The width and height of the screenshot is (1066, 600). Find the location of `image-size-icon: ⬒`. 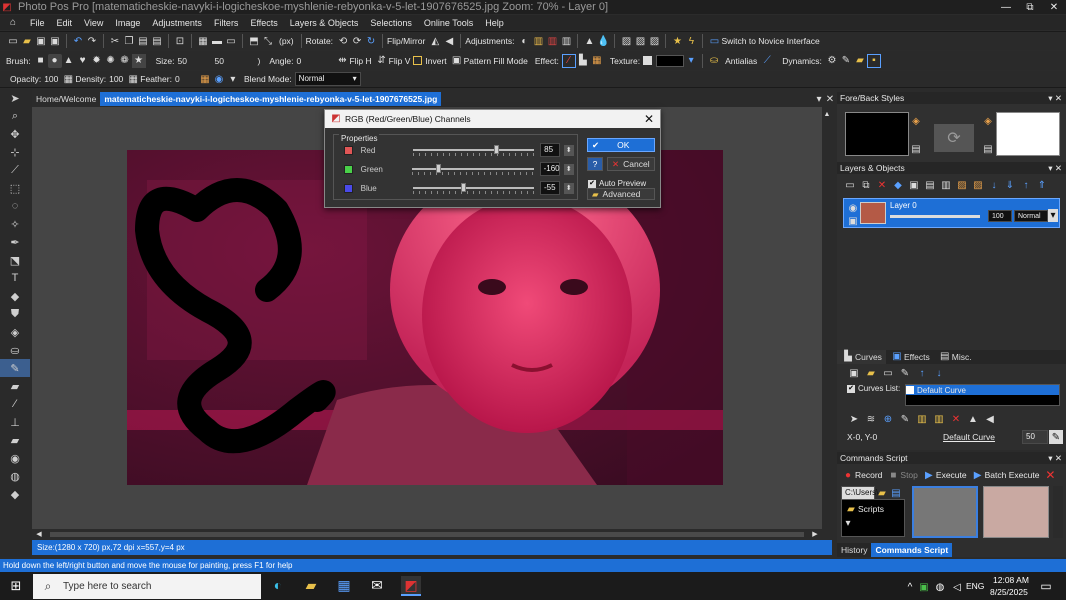

image-size-icon: ⬒ is located at coordinates (254, 41).